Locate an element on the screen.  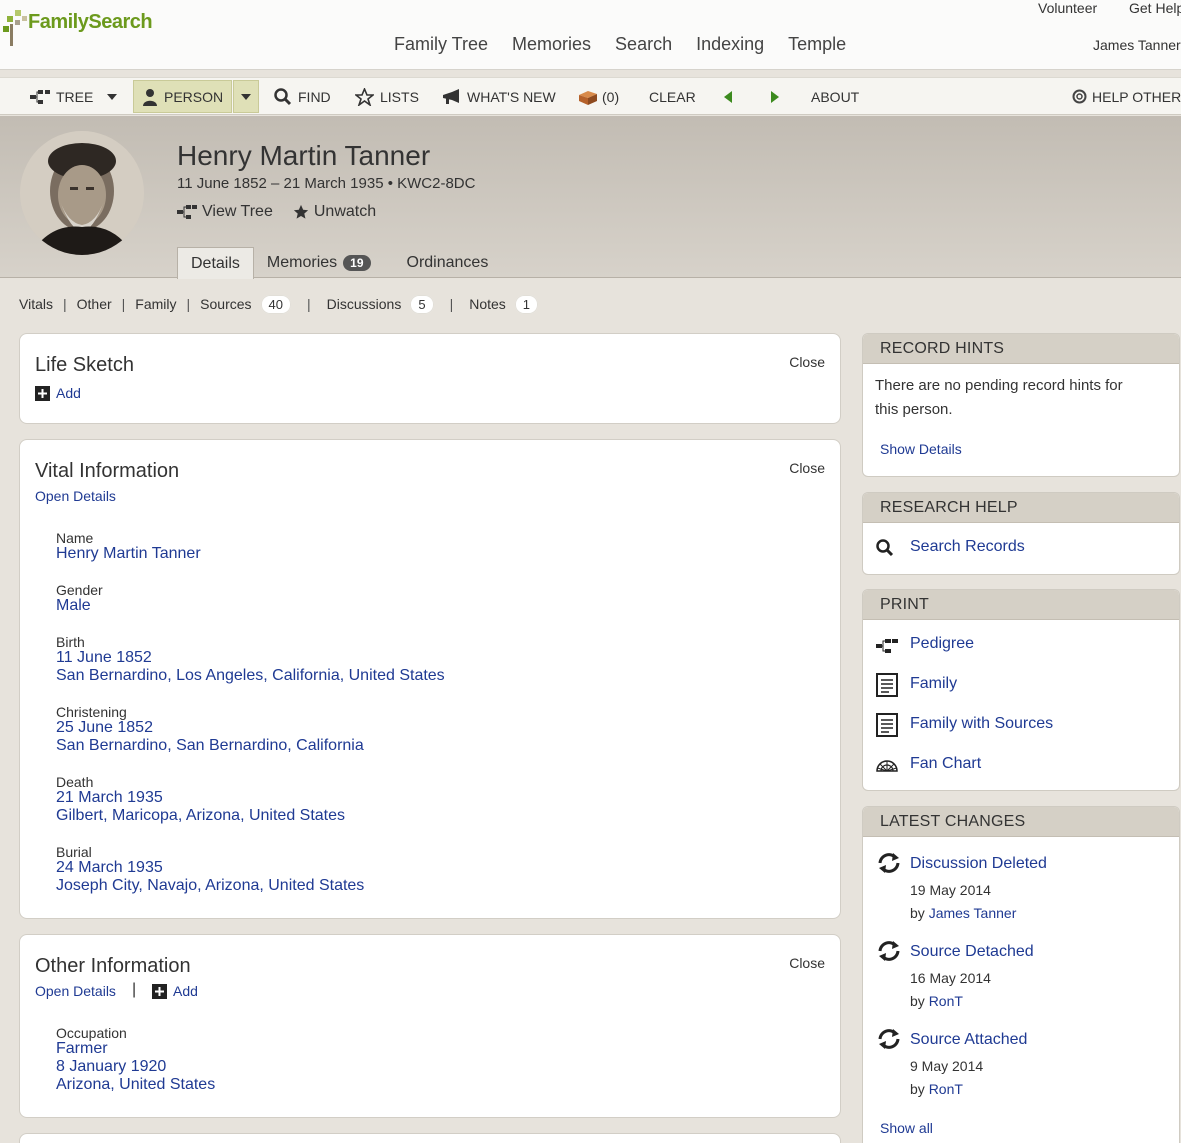
familysearch-logo: FamilySearch is located at coordinates (77, 27).